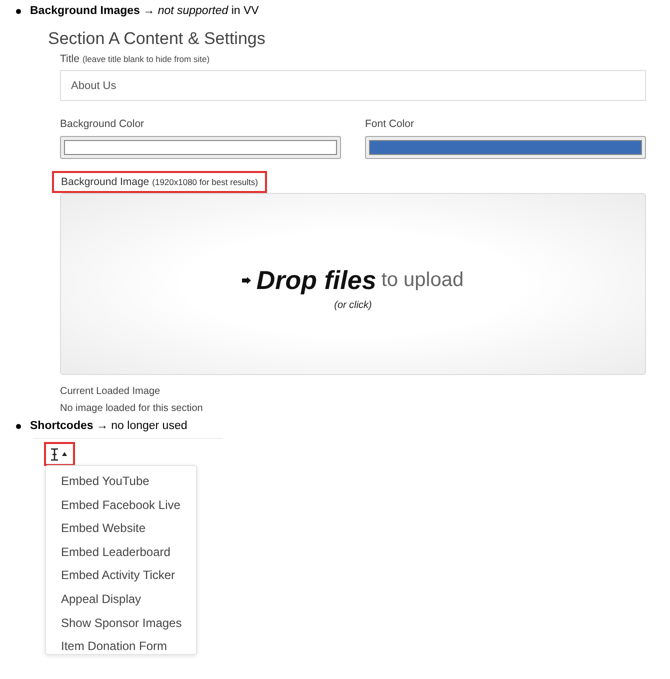 This screenshot has height=679, width=670. What do you see at coordinates (121, 647) in the screenshot?
I see `menu-item: Item Donation Form` at bounding box center [121, 647].